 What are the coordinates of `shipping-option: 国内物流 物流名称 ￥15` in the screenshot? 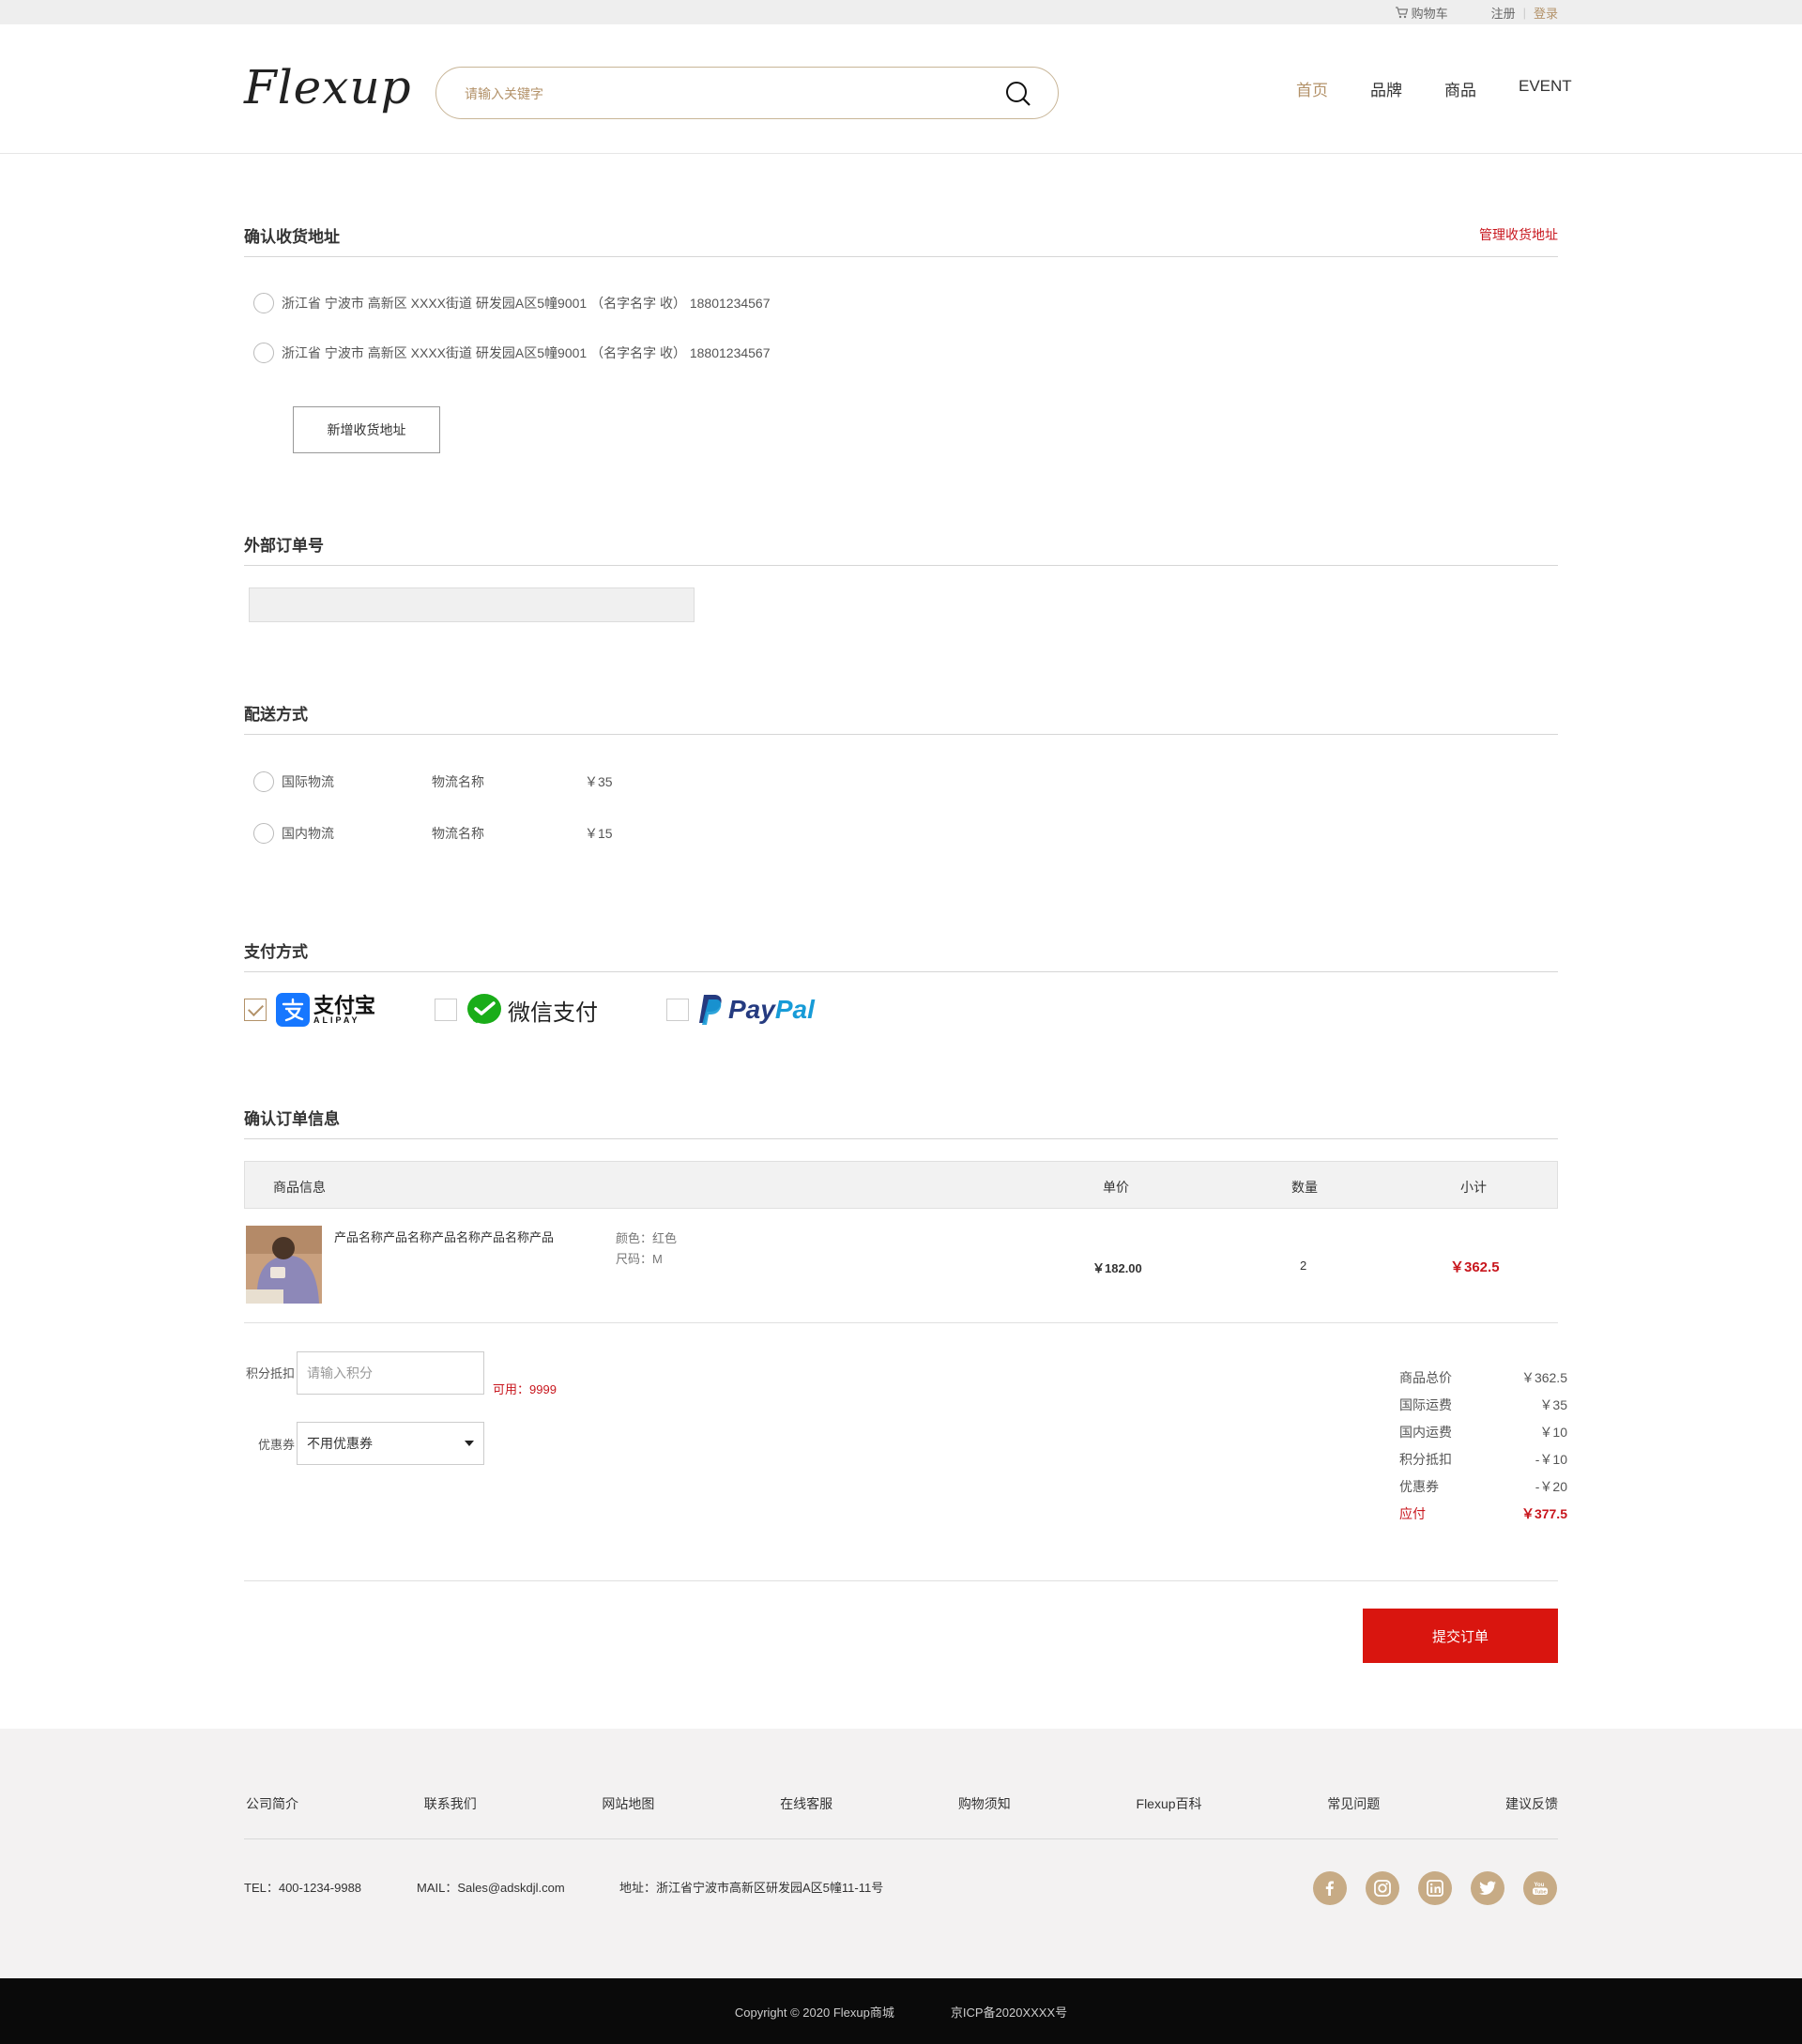 It's located at (433, 833).